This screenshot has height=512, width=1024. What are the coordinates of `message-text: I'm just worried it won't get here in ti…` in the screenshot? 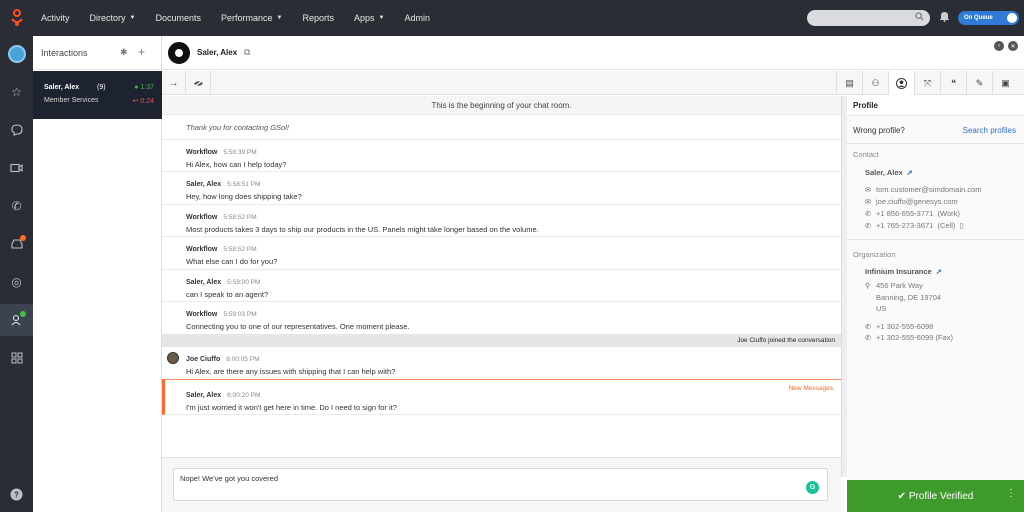 It's located at (291, 407).